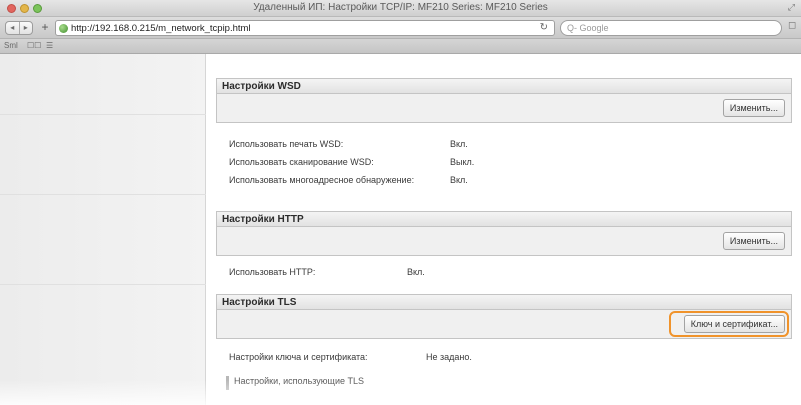  Describe the element at coordinates (322, 180) in the screenshot. I see `setting-label: Использовать многоадресное обнаружение:` at that location.